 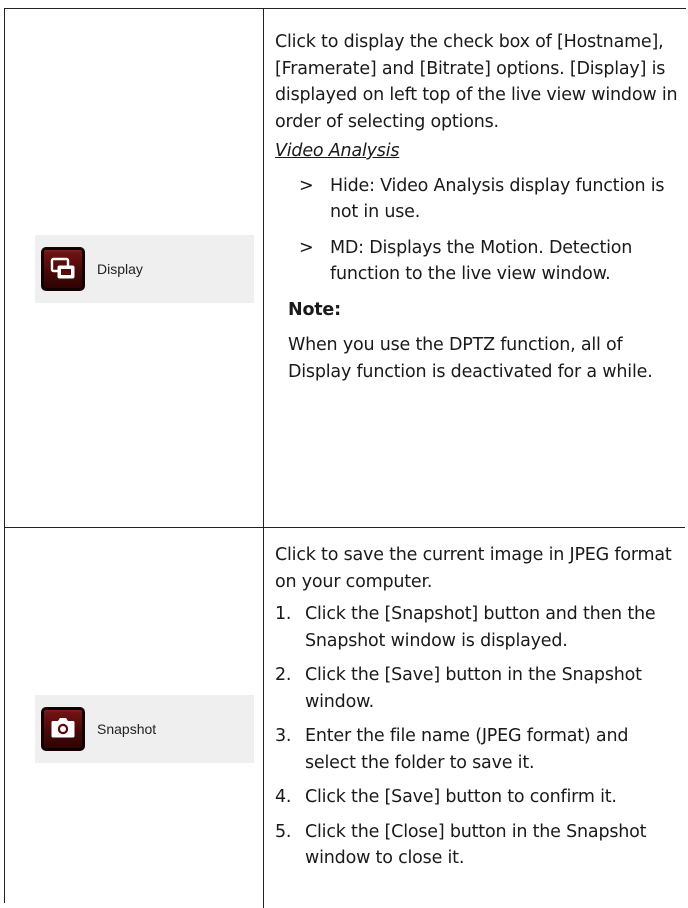 I want to click on snapshot-button-panel: Snapshot, so click(x=144, y=729).